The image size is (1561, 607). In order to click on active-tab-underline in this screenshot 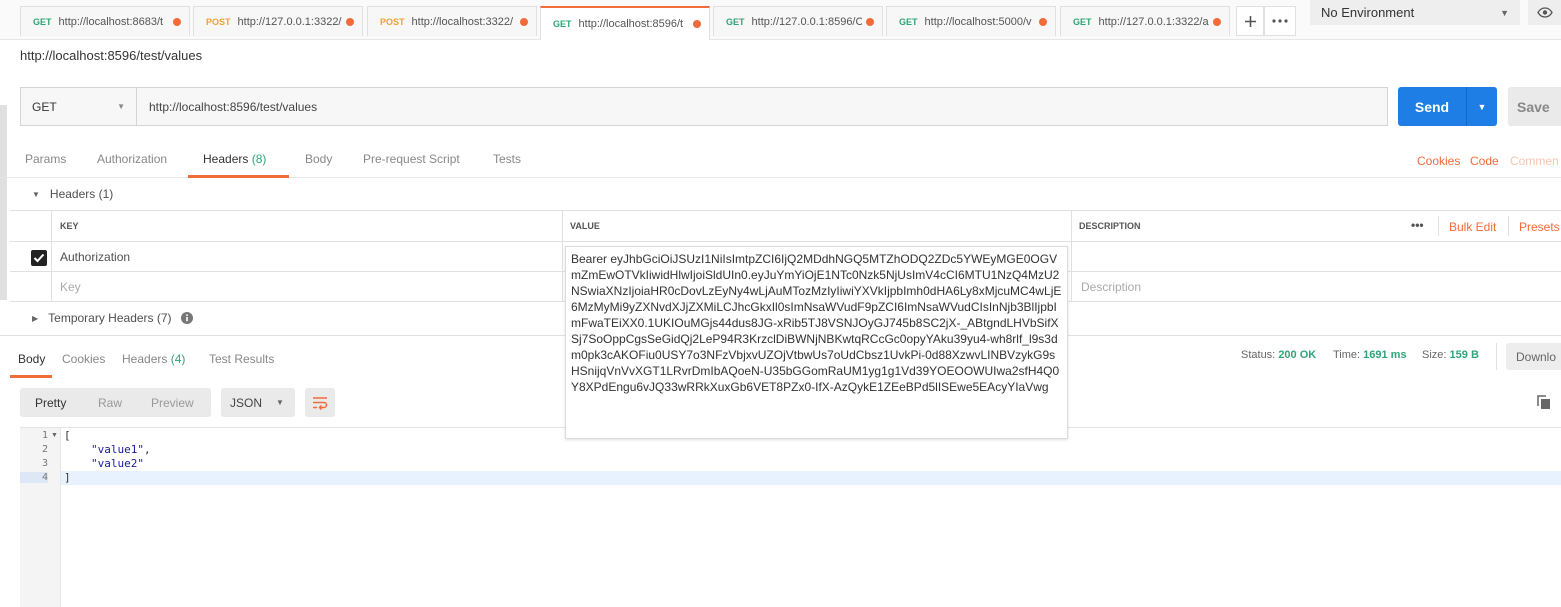, I will do `click(238, 176)`.